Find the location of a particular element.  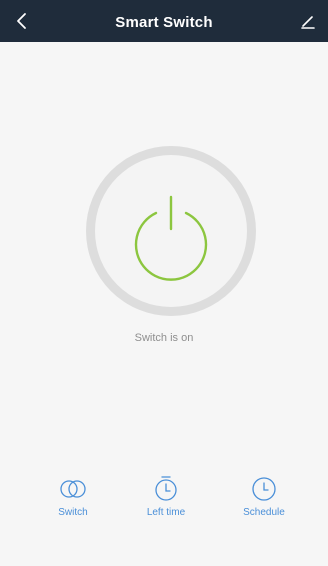

left-time-tab: Left time is located at coordinates (166, 499).